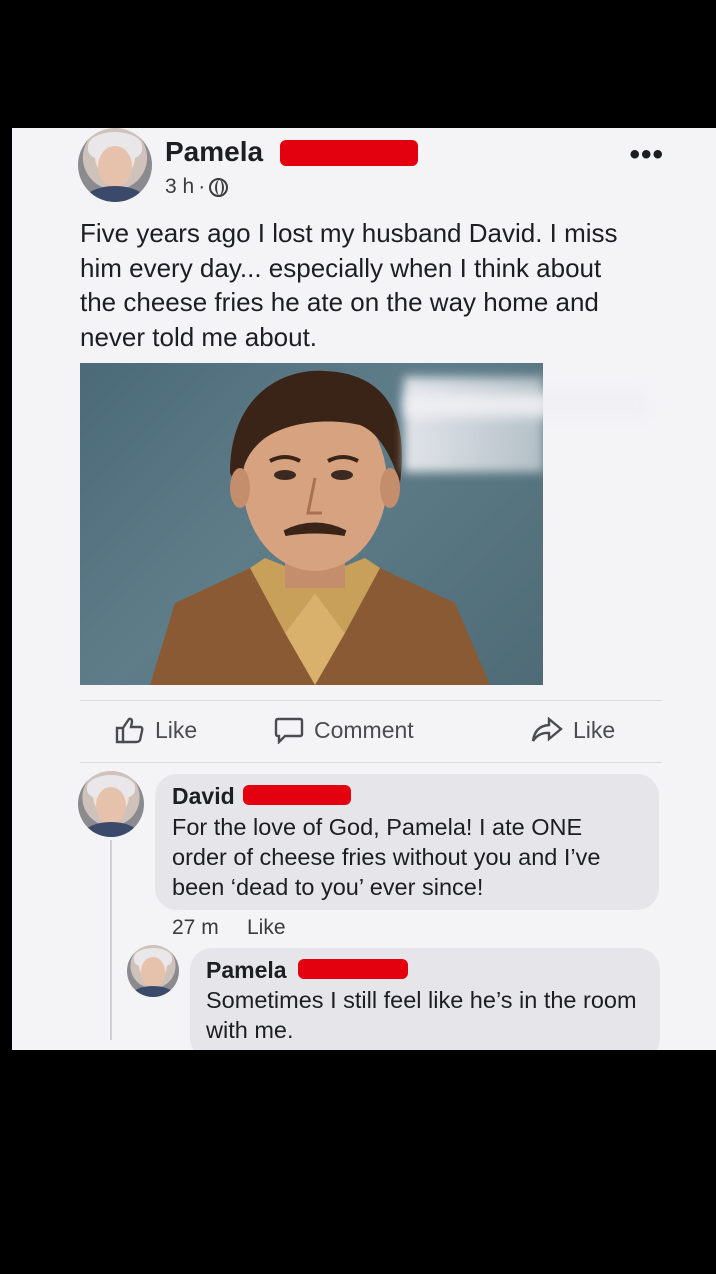 The height and width of the screenshot is (1274, 716). Describe the element at coordinates (197, 187) in the screenshot. I see `post-meta: 3 h ·` at that location.